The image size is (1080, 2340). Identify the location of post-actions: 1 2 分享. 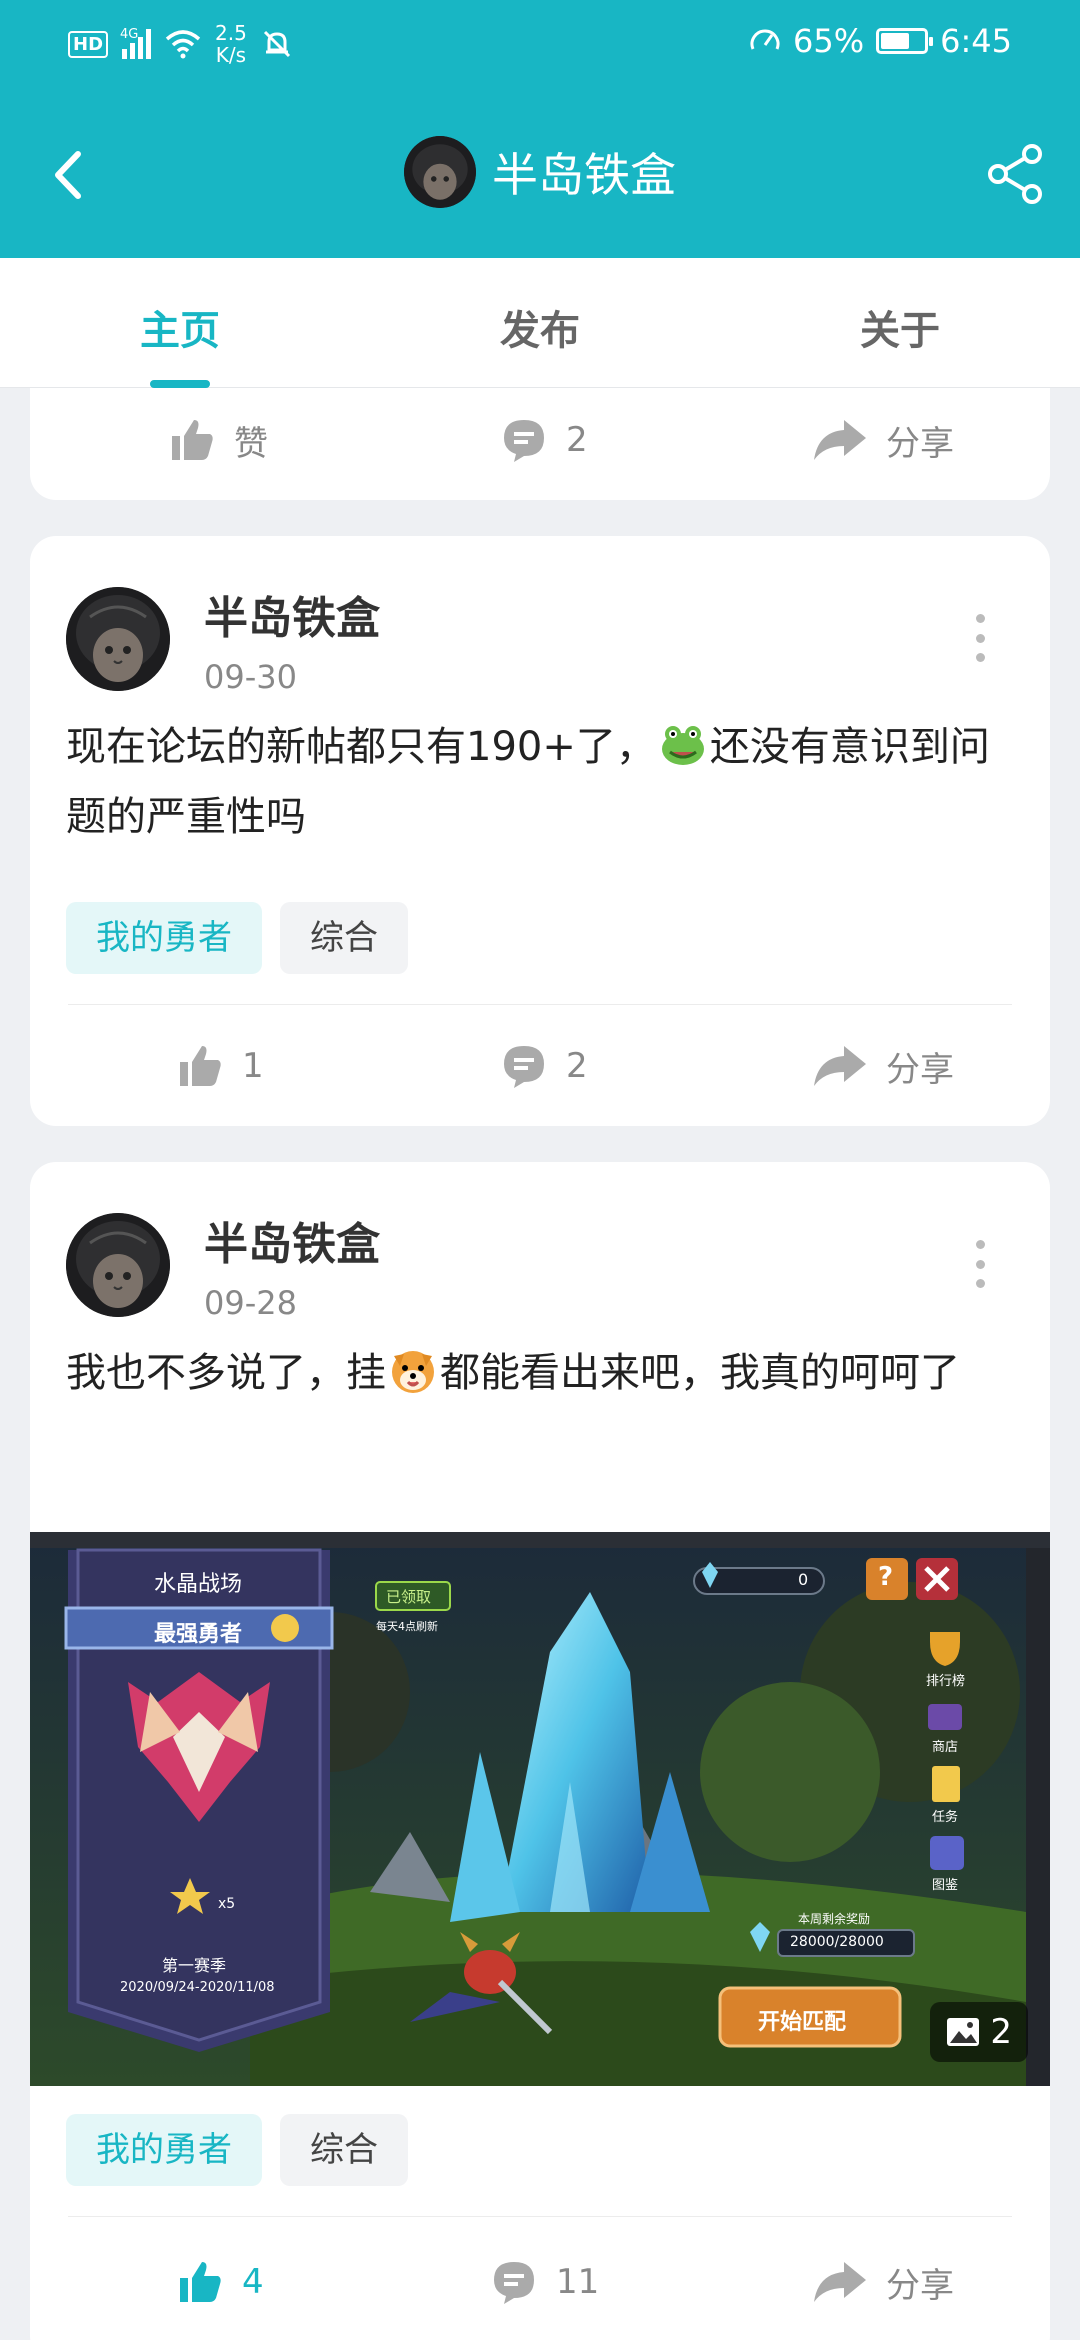
(540, 1066).